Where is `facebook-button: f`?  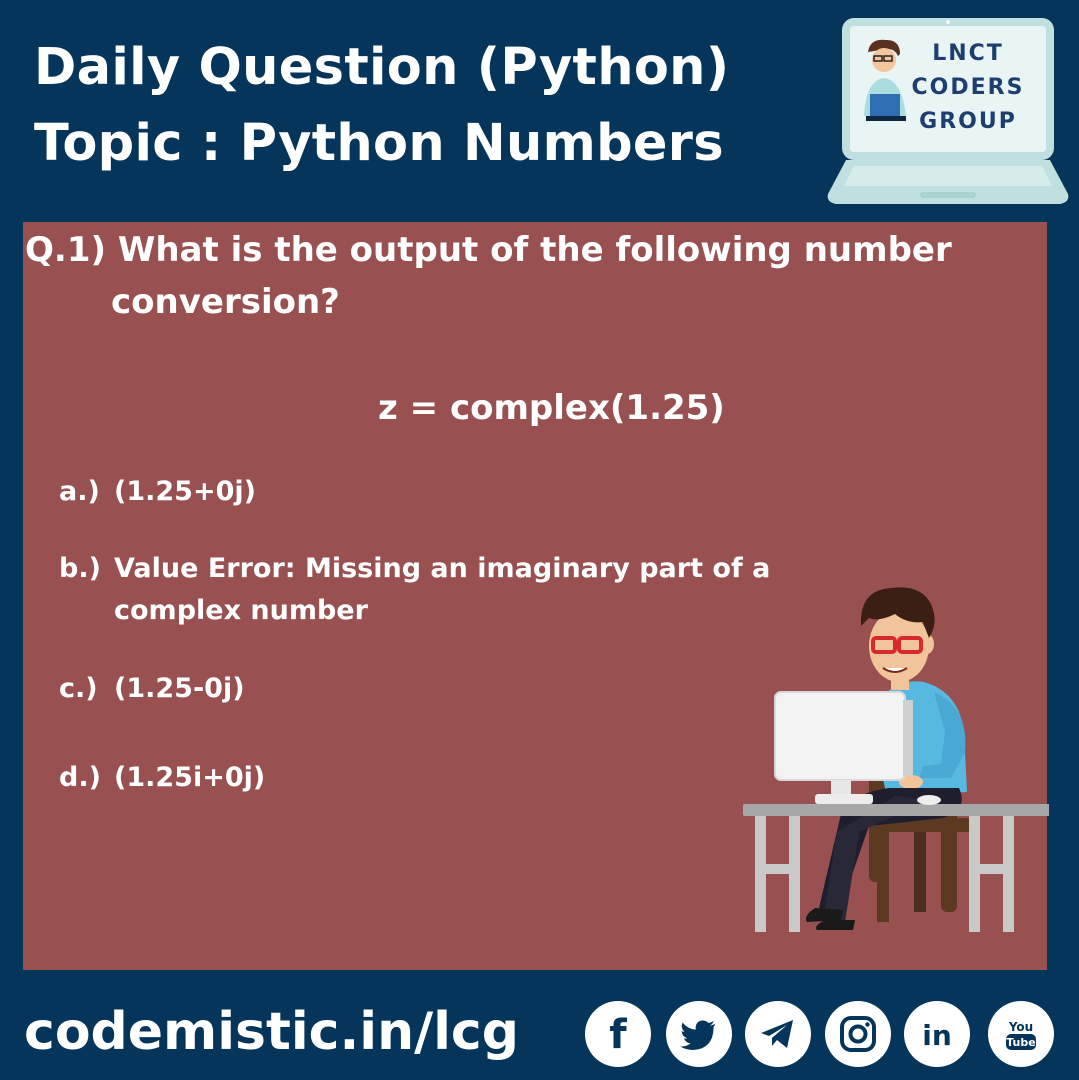
facebook-button: f is located at coordinates (618, 1034).